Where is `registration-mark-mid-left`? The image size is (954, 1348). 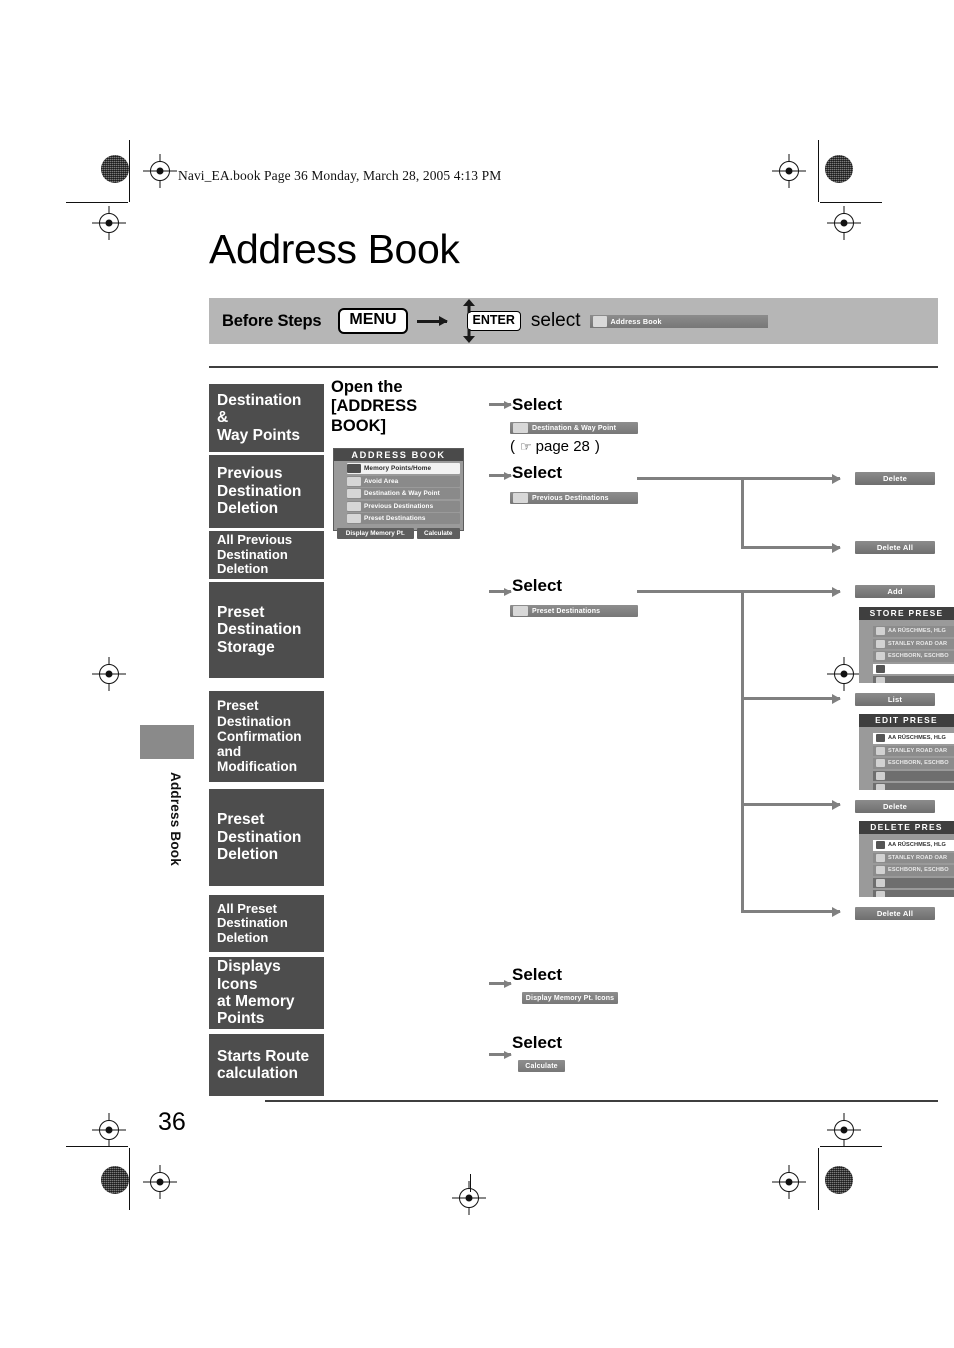
registration-mark-mid-left is located at coordinates (109, 223).